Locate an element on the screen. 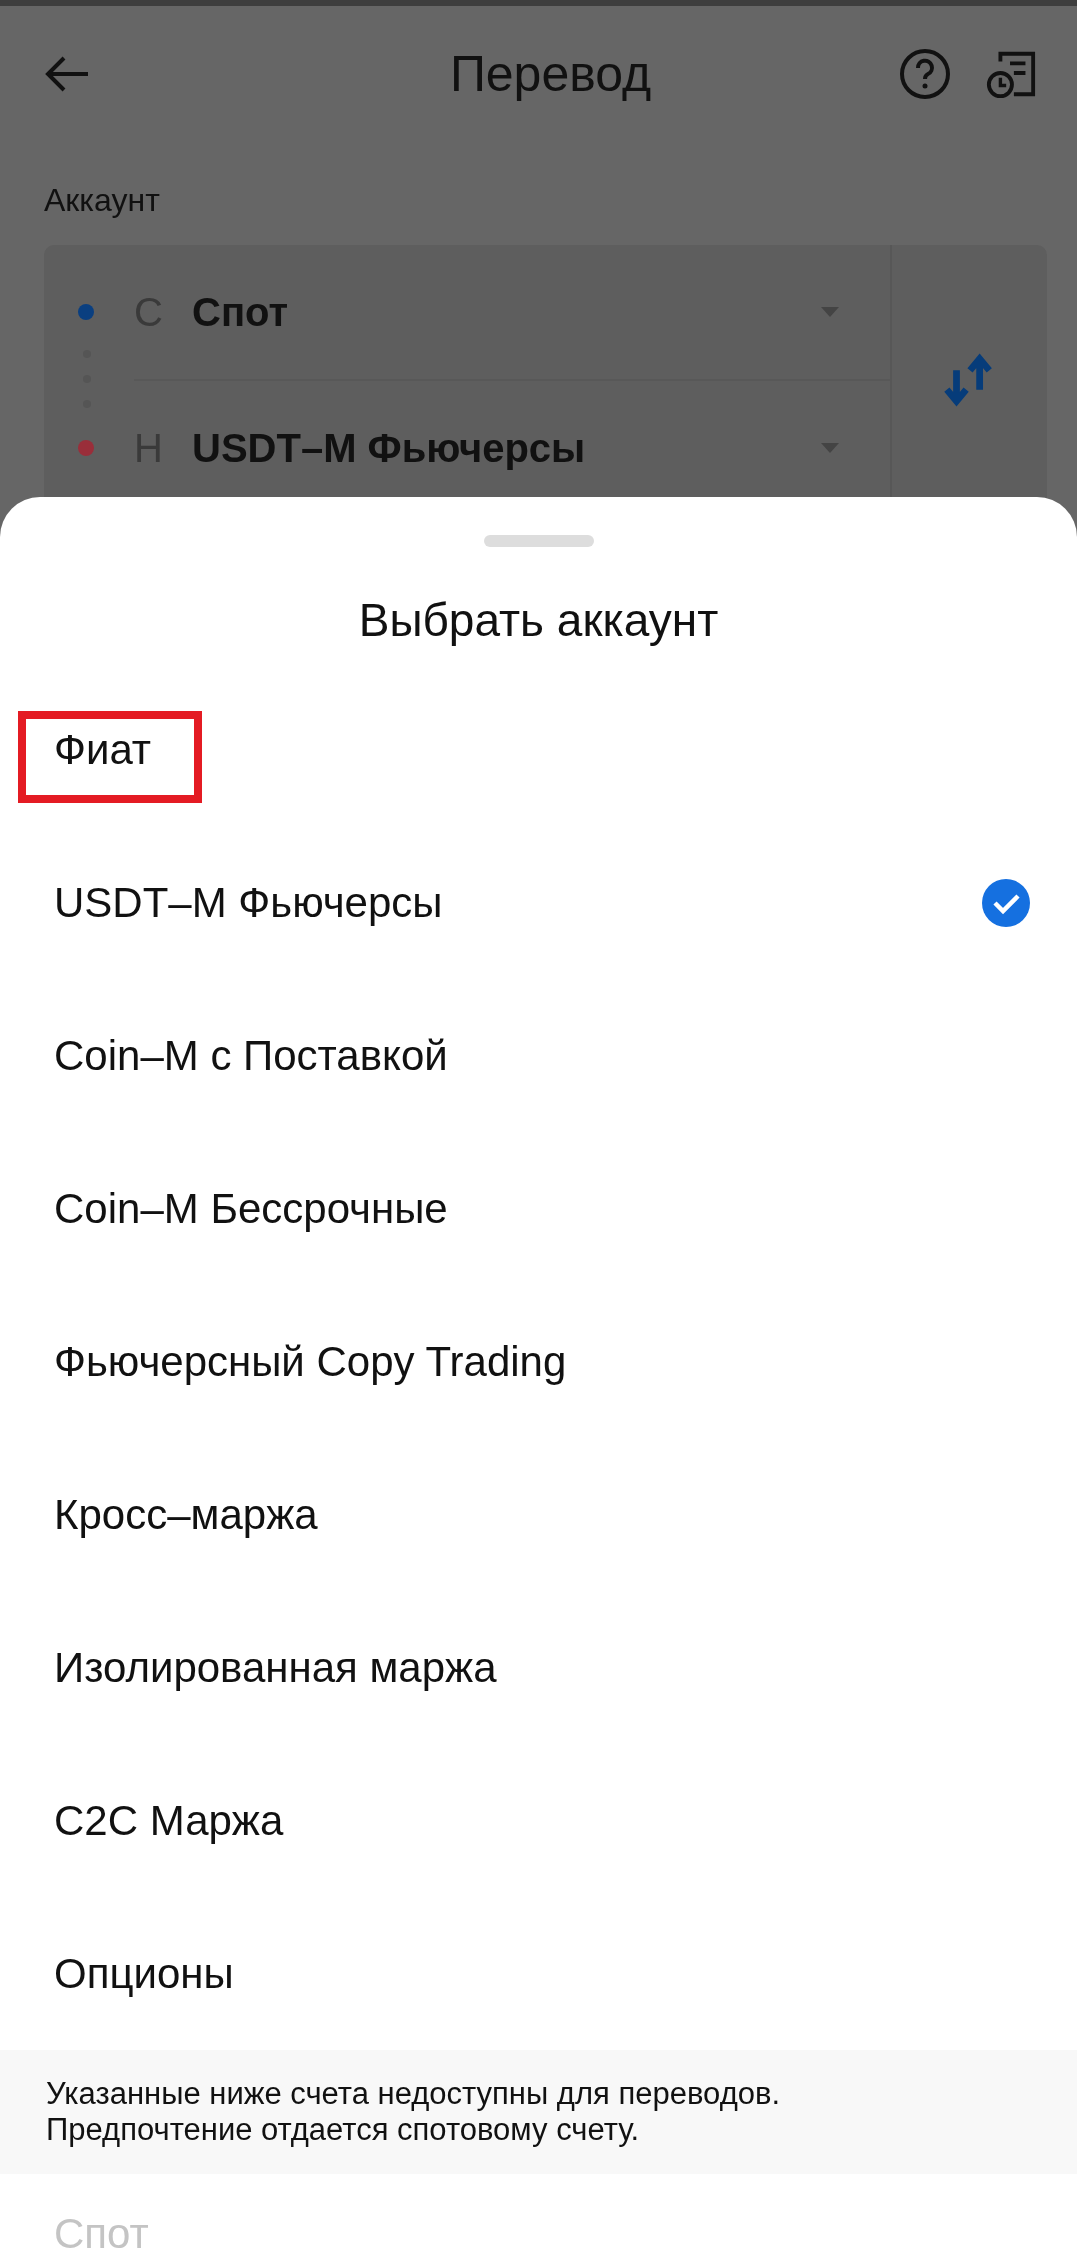  section-label: Аккаунт is located at coordinates (102, 200).